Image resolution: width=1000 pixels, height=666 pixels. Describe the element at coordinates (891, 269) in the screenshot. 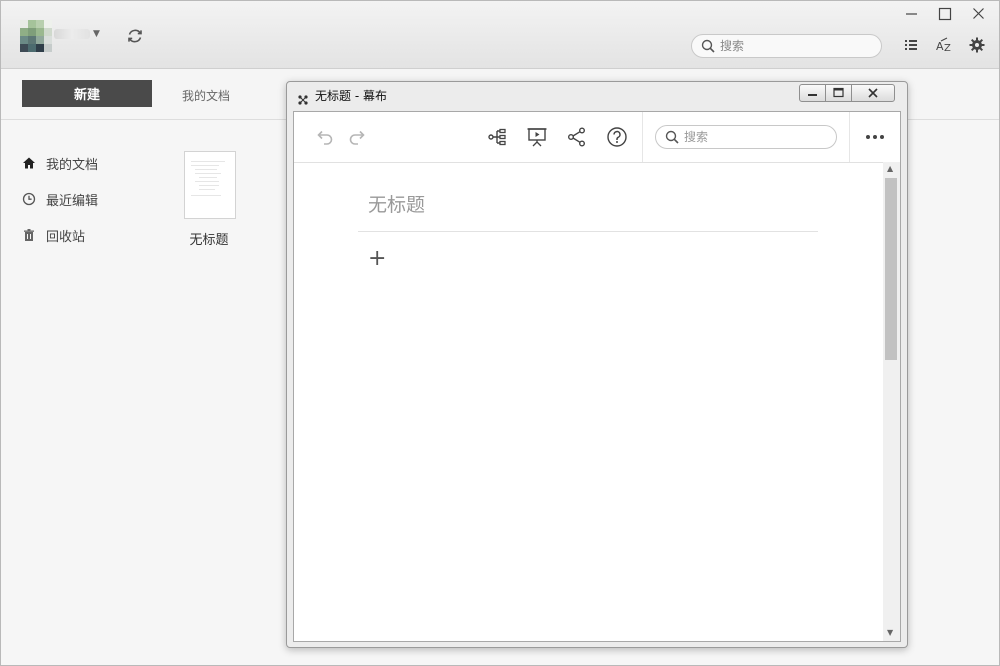

I see `scrollbar-thumb` at that location.